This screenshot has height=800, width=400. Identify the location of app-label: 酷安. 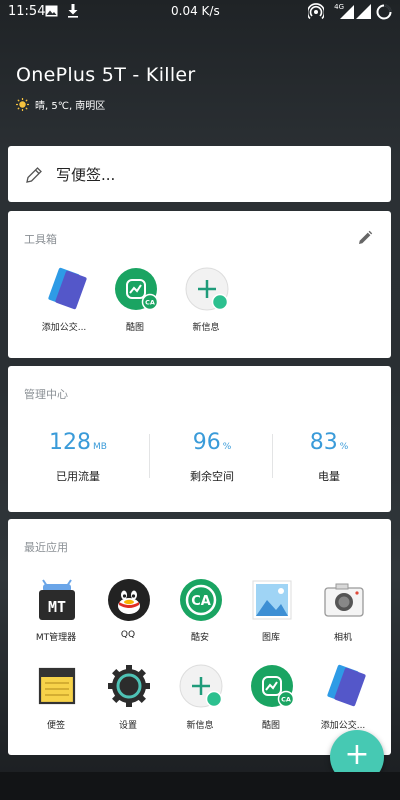
(199, 638).